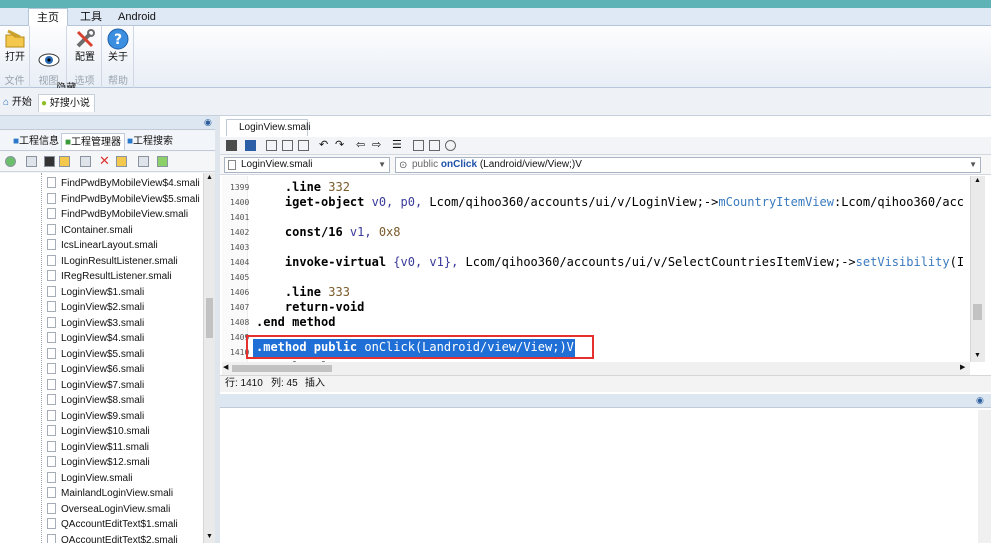  What do you see at coordinates (103, 307) in the screenshot?
I see `tree-item-label: LoginView$2.smali` at bounding box center [103, 307].